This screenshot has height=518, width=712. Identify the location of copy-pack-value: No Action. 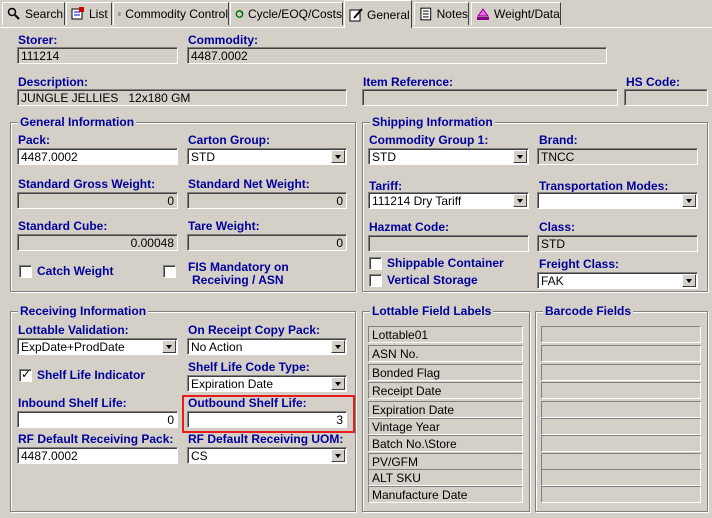
(217, 347).